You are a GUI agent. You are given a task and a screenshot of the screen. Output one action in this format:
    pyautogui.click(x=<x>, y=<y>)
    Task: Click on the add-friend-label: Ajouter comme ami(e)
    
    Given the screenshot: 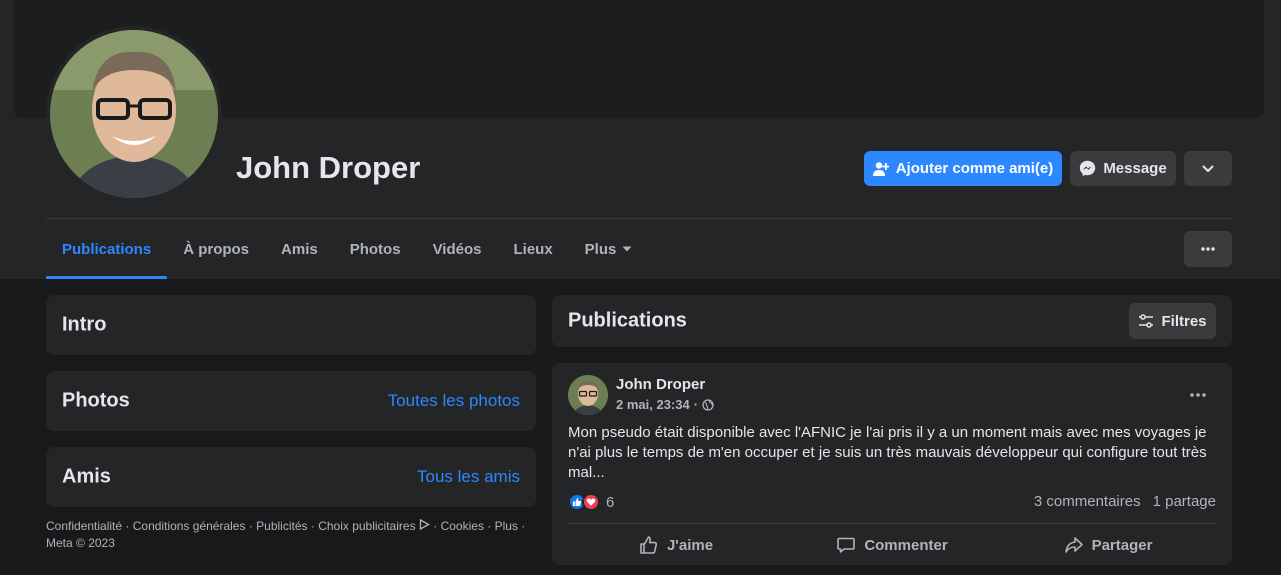 What is the action you would take?
    pyautogui.click(x=974, y=168)
    